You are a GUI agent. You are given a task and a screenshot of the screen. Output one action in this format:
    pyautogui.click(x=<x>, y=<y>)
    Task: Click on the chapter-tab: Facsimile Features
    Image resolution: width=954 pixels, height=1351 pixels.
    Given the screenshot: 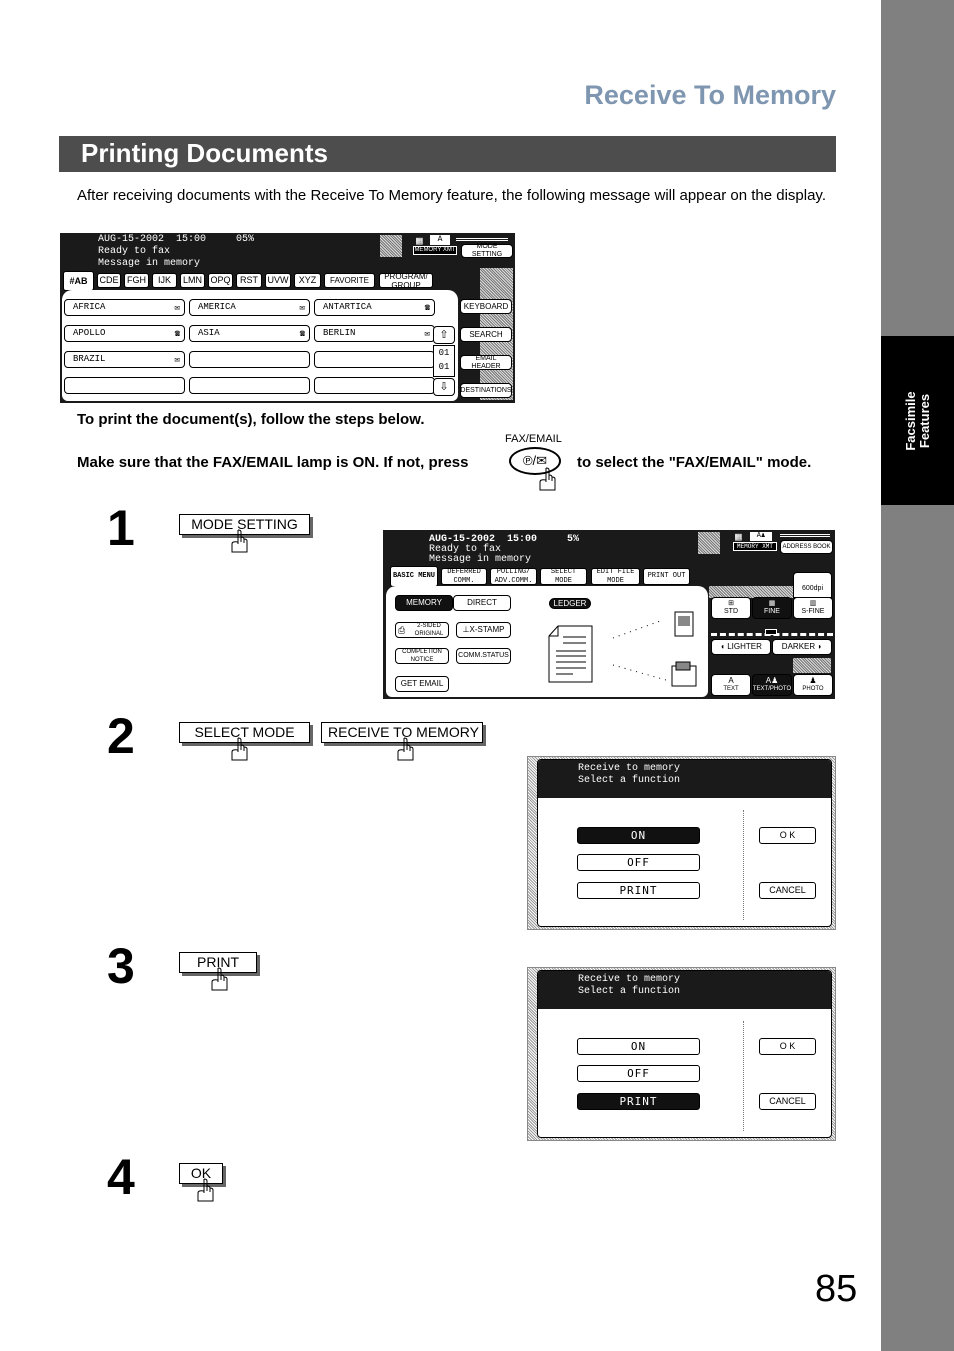 What is the action you would take?
    pyautogui.click(x=917, y=420)
    